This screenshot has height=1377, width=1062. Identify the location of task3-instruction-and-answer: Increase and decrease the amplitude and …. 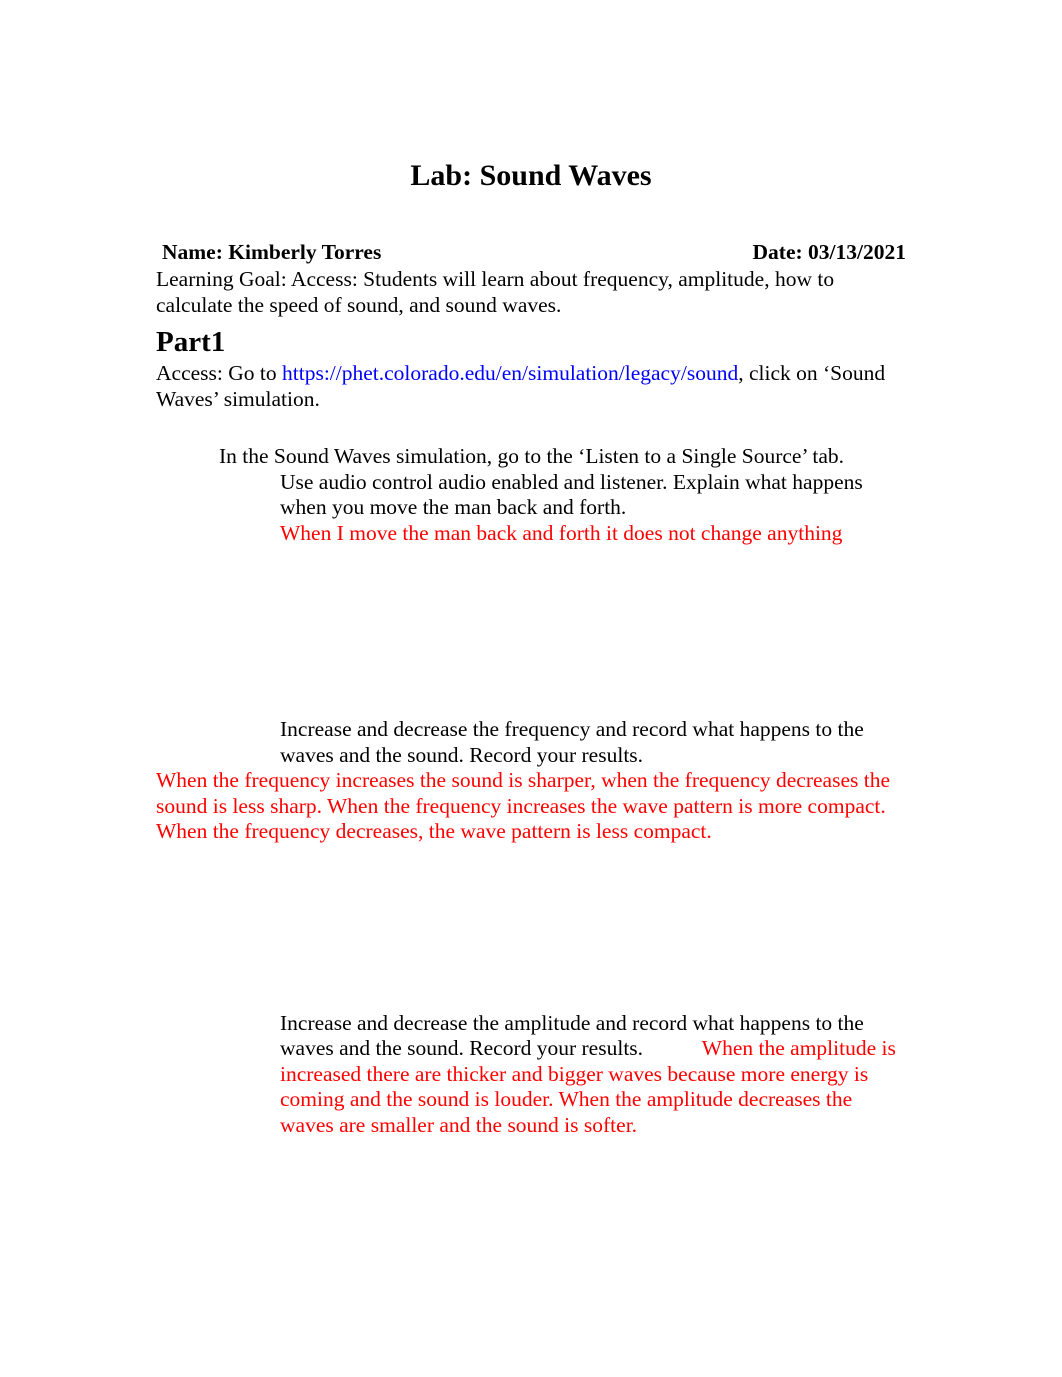
(593, 1075).